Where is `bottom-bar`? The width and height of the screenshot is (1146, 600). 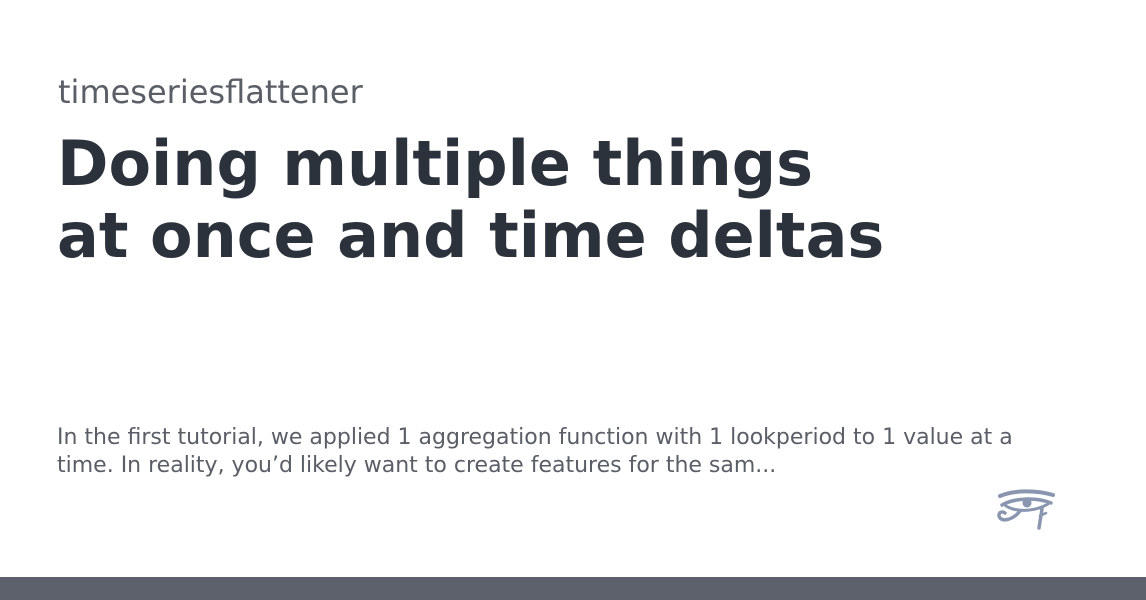
bottom-bar is located at coordinates (573, 588).